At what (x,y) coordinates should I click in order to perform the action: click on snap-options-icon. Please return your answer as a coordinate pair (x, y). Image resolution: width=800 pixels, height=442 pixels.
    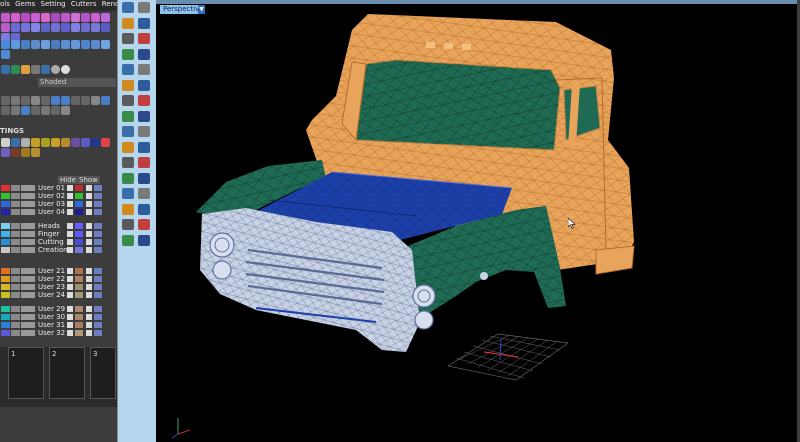
    Looking at the image, I should click on (45, 110).